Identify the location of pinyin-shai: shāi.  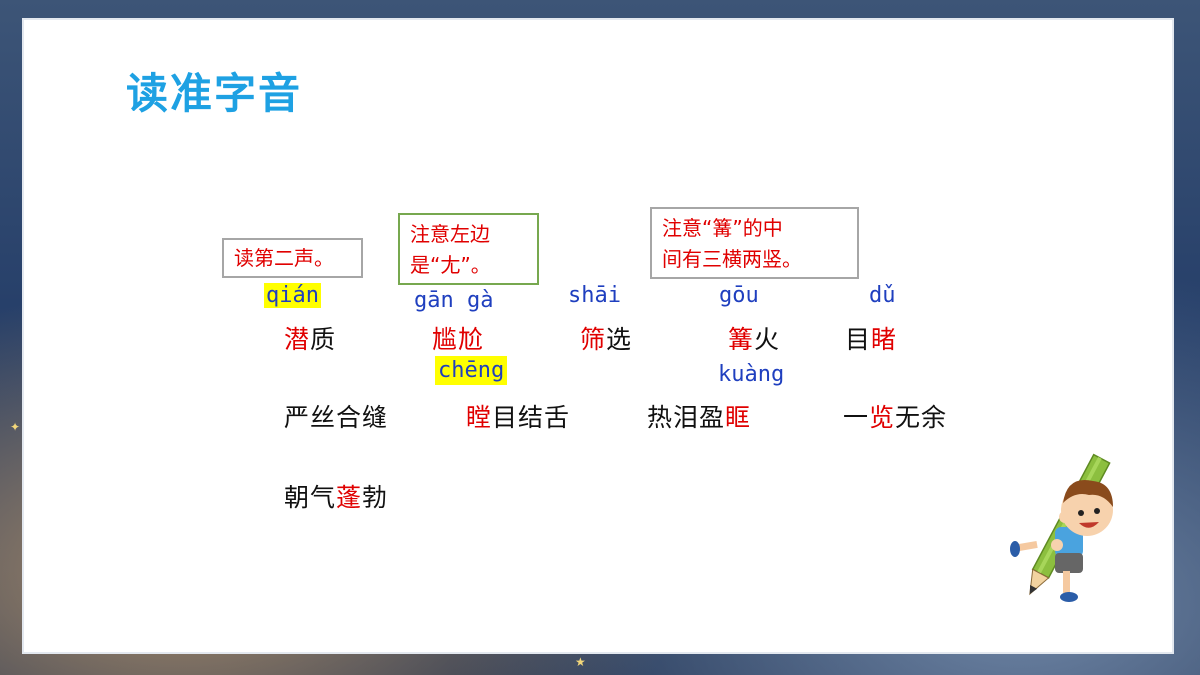
(594, 295).